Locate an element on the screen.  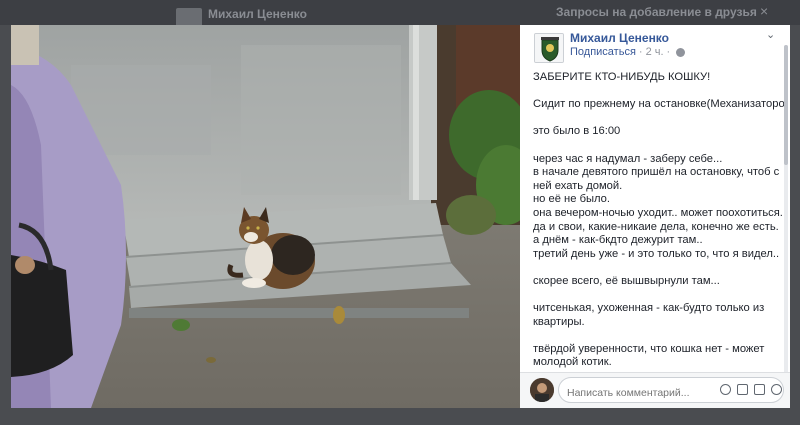
friend-requests-title: Запросы на добавление в друзья is located at coordinates (656, 12).